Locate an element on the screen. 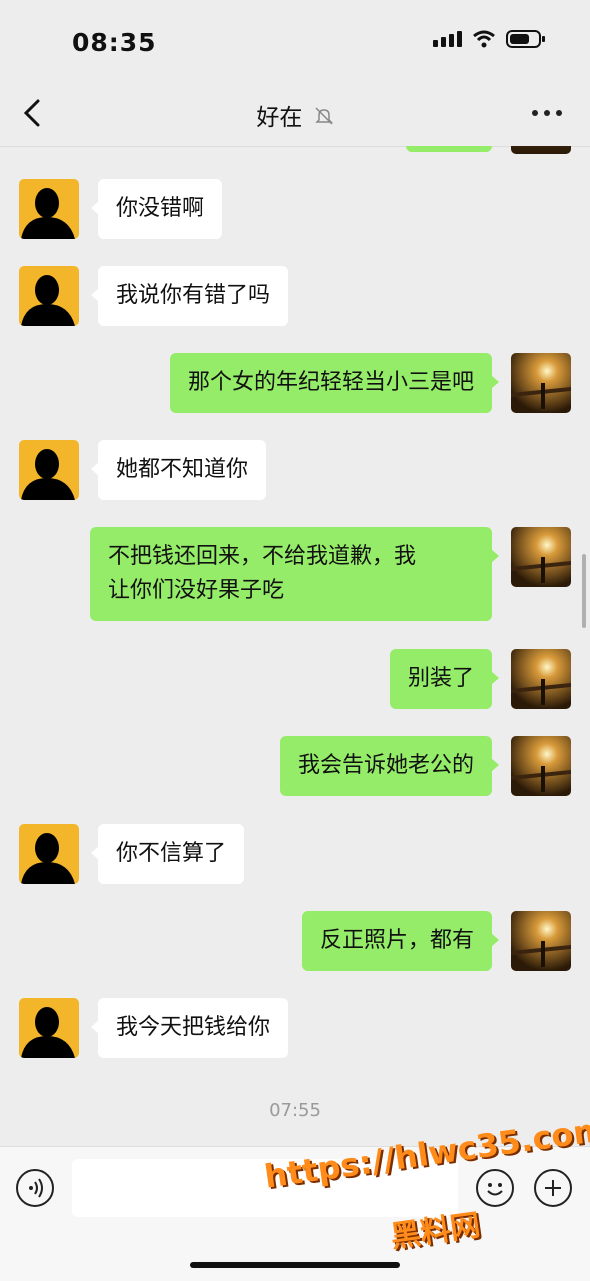 The width and height of the screenshot is (590, 1281). message-bubble: 我今天把钱给你 is located at coordinates (189, 1028).